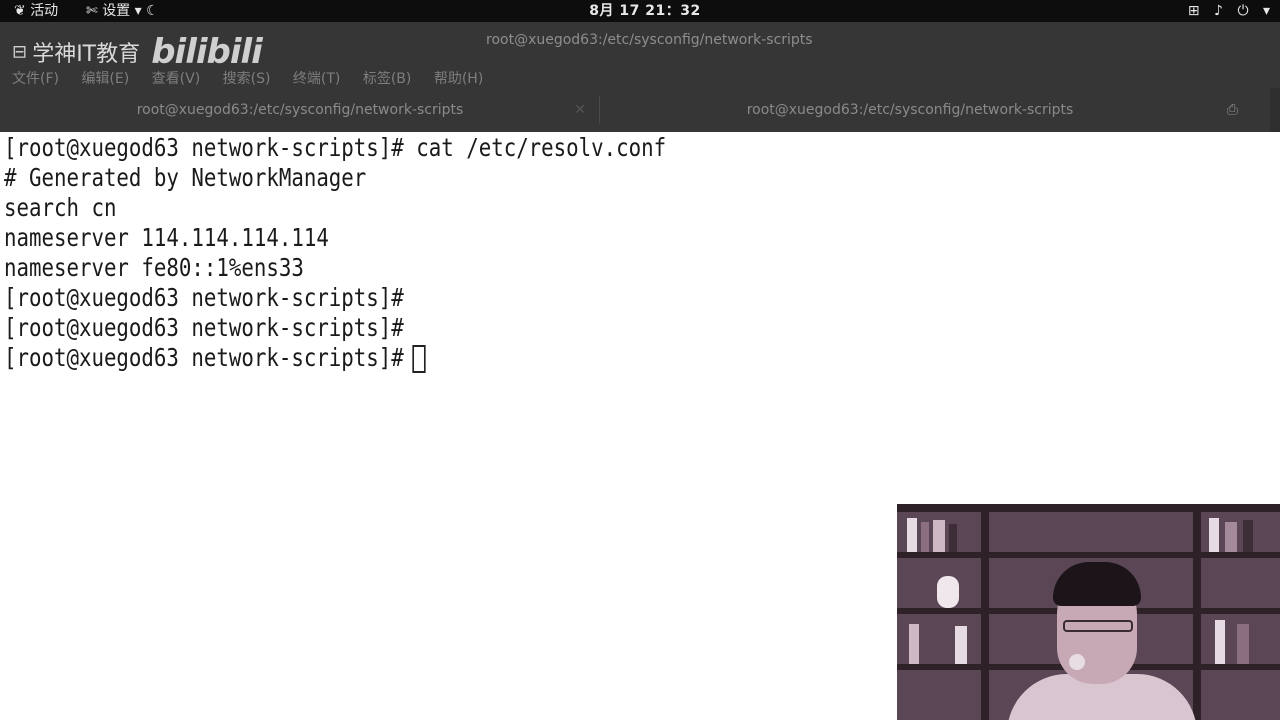  I want to click on system-tray: ⊞ ♪ ⏻ ▾, so click(1224, 11).